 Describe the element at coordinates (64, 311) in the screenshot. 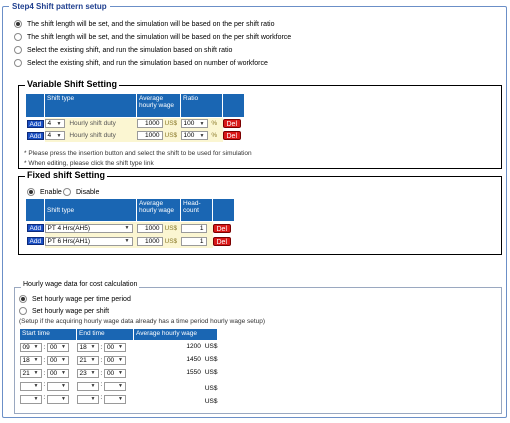

I see `hourly-per-shift-option: Set hourly wage per shift` at that location.